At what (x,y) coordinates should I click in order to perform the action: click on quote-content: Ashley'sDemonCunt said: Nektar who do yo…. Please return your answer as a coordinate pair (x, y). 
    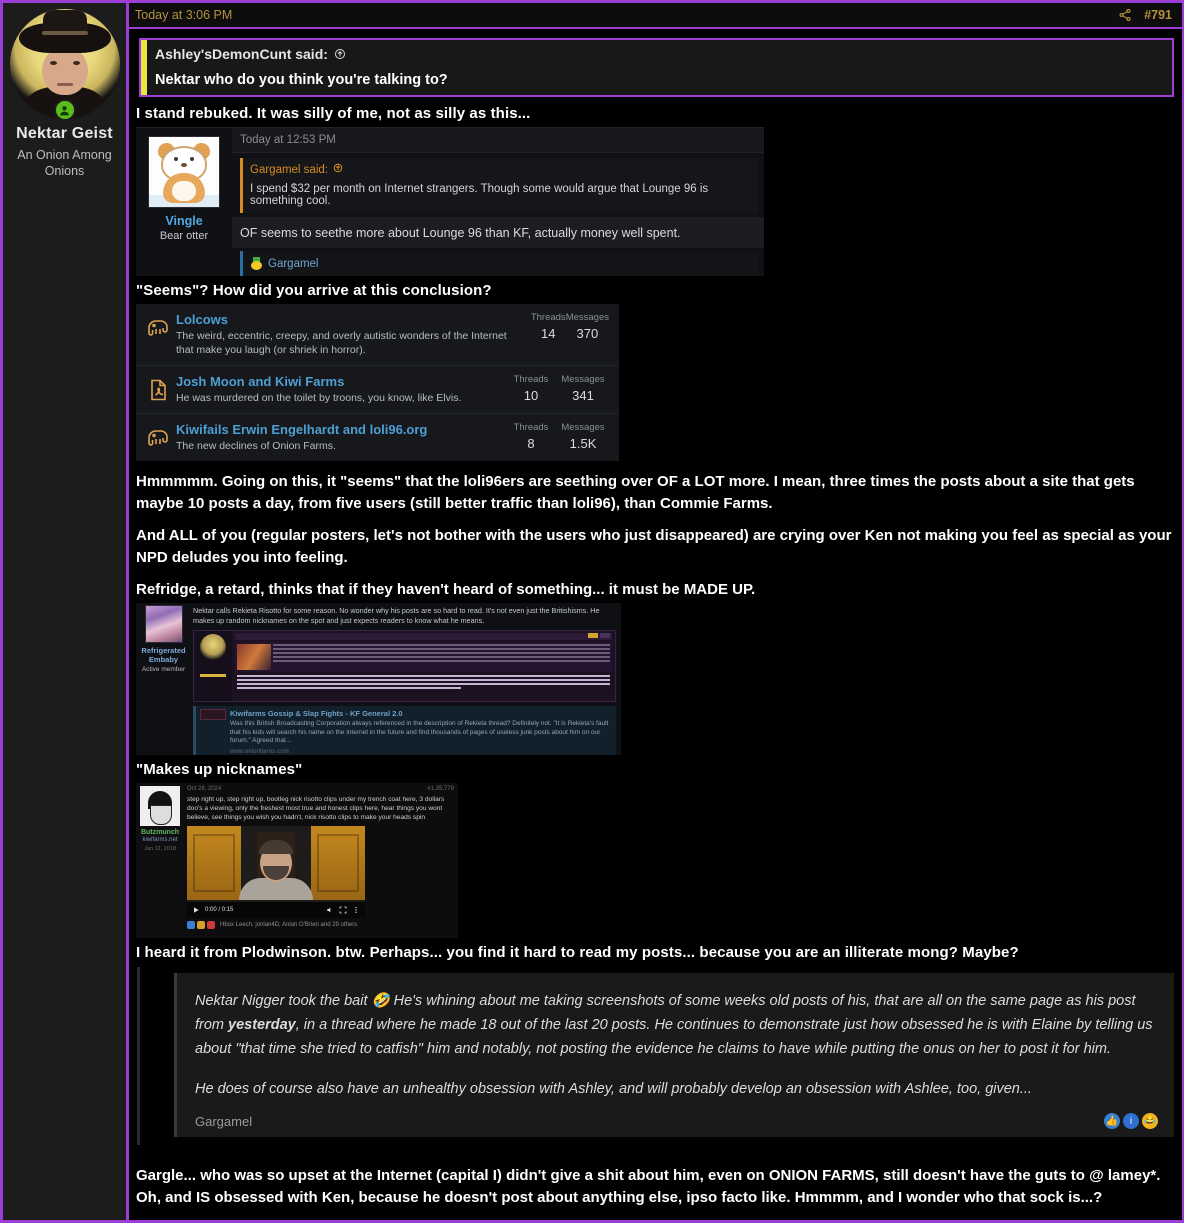
    Looking at the image, I should click on (659, 67).